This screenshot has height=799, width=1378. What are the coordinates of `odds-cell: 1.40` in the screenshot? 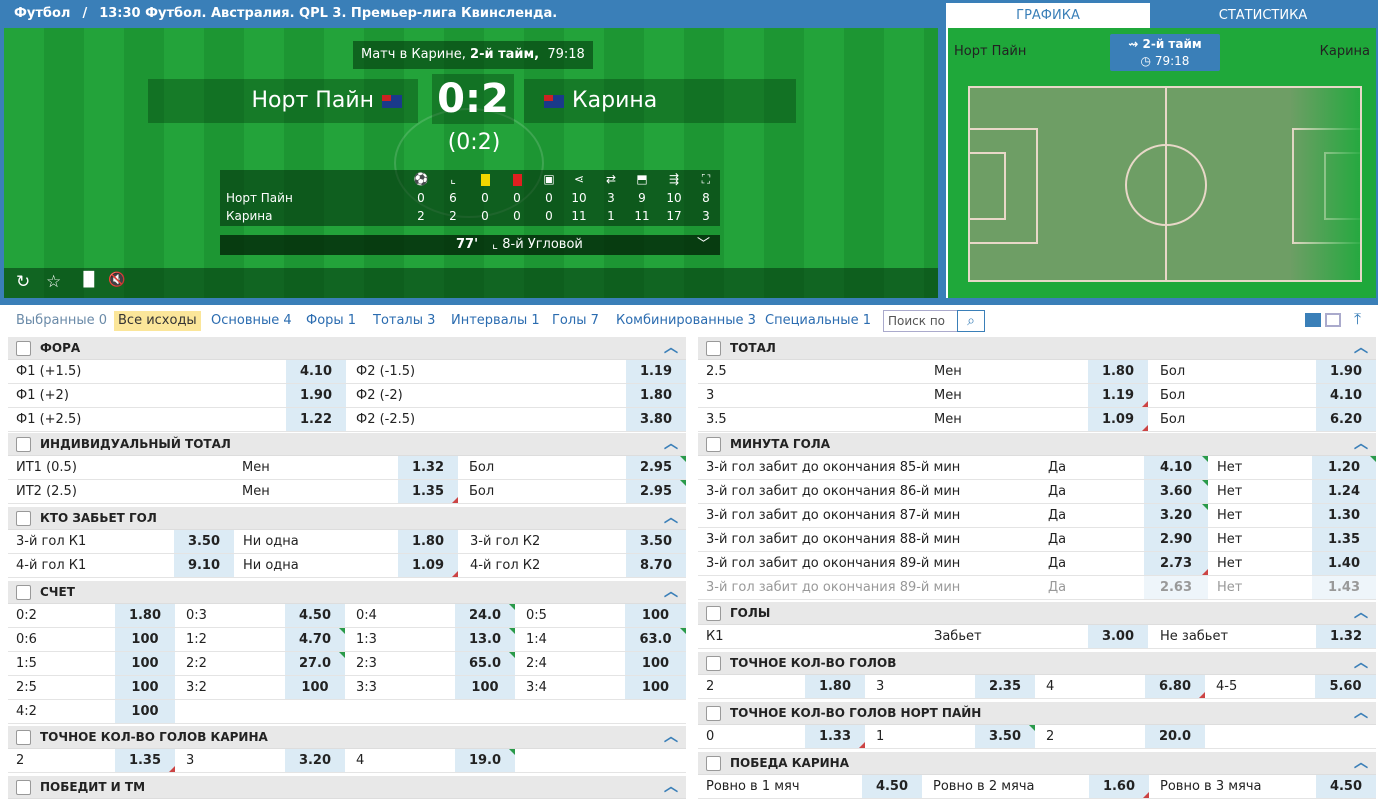 It's located at (1344, 563).